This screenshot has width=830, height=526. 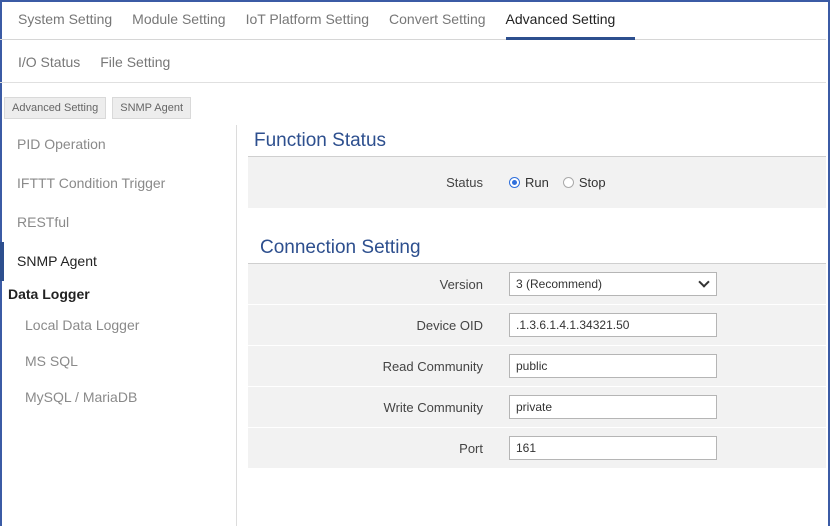 What do you see at coordinates (464, 182) in the screenshot?
I see `status-label: Status` at bounding box center [464, 182].